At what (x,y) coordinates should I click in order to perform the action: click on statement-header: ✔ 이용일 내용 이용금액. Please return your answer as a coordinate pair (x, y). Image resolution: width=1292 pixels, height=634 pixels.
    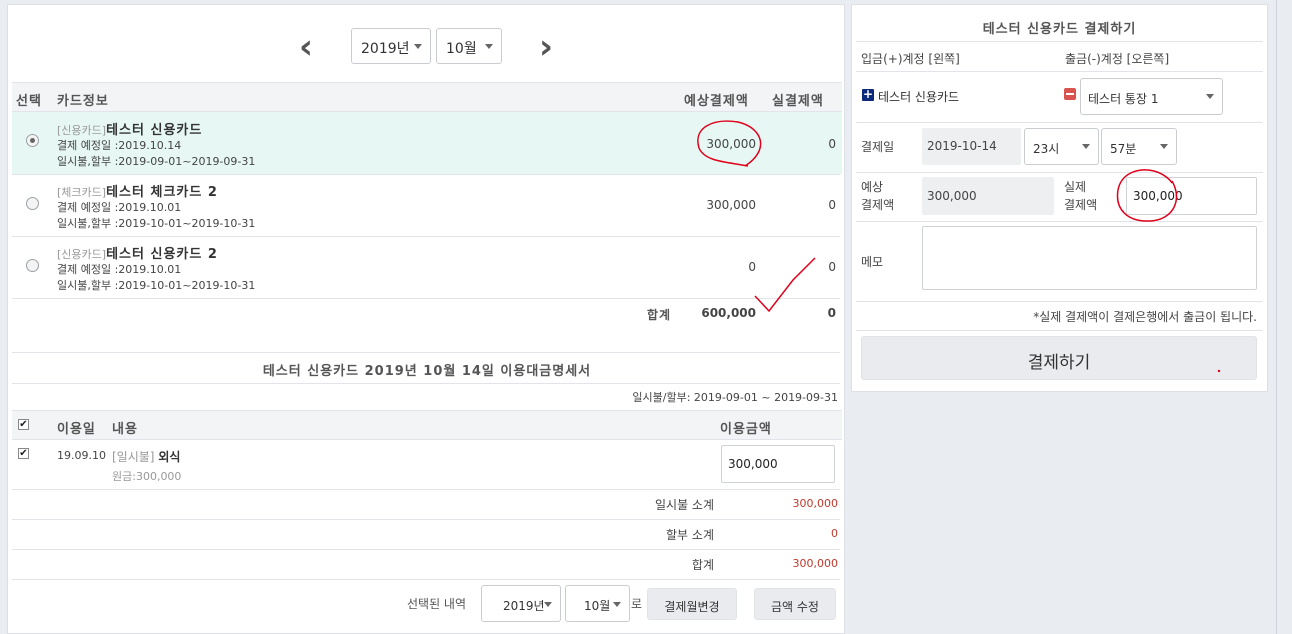
    Looking at the image, I should click on (427, 425).